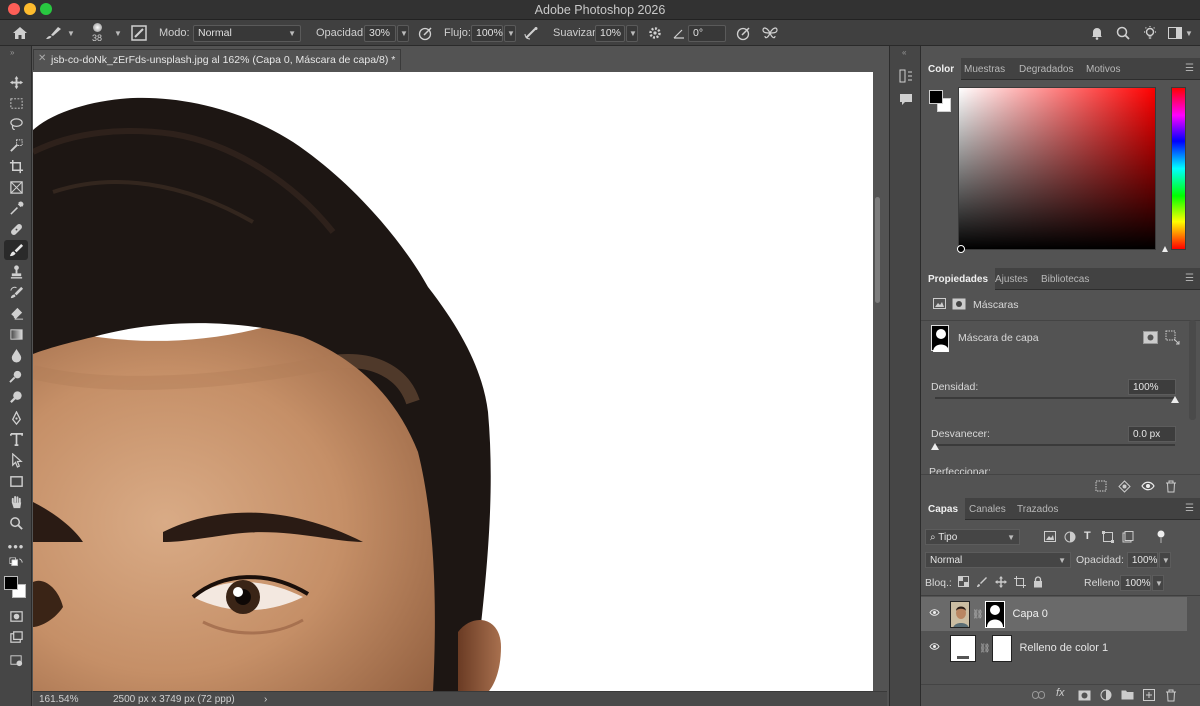 Image resolution: width=1200 pixels, height=706 pixels. I want to click on density-slider-track, so click(1055, 398).